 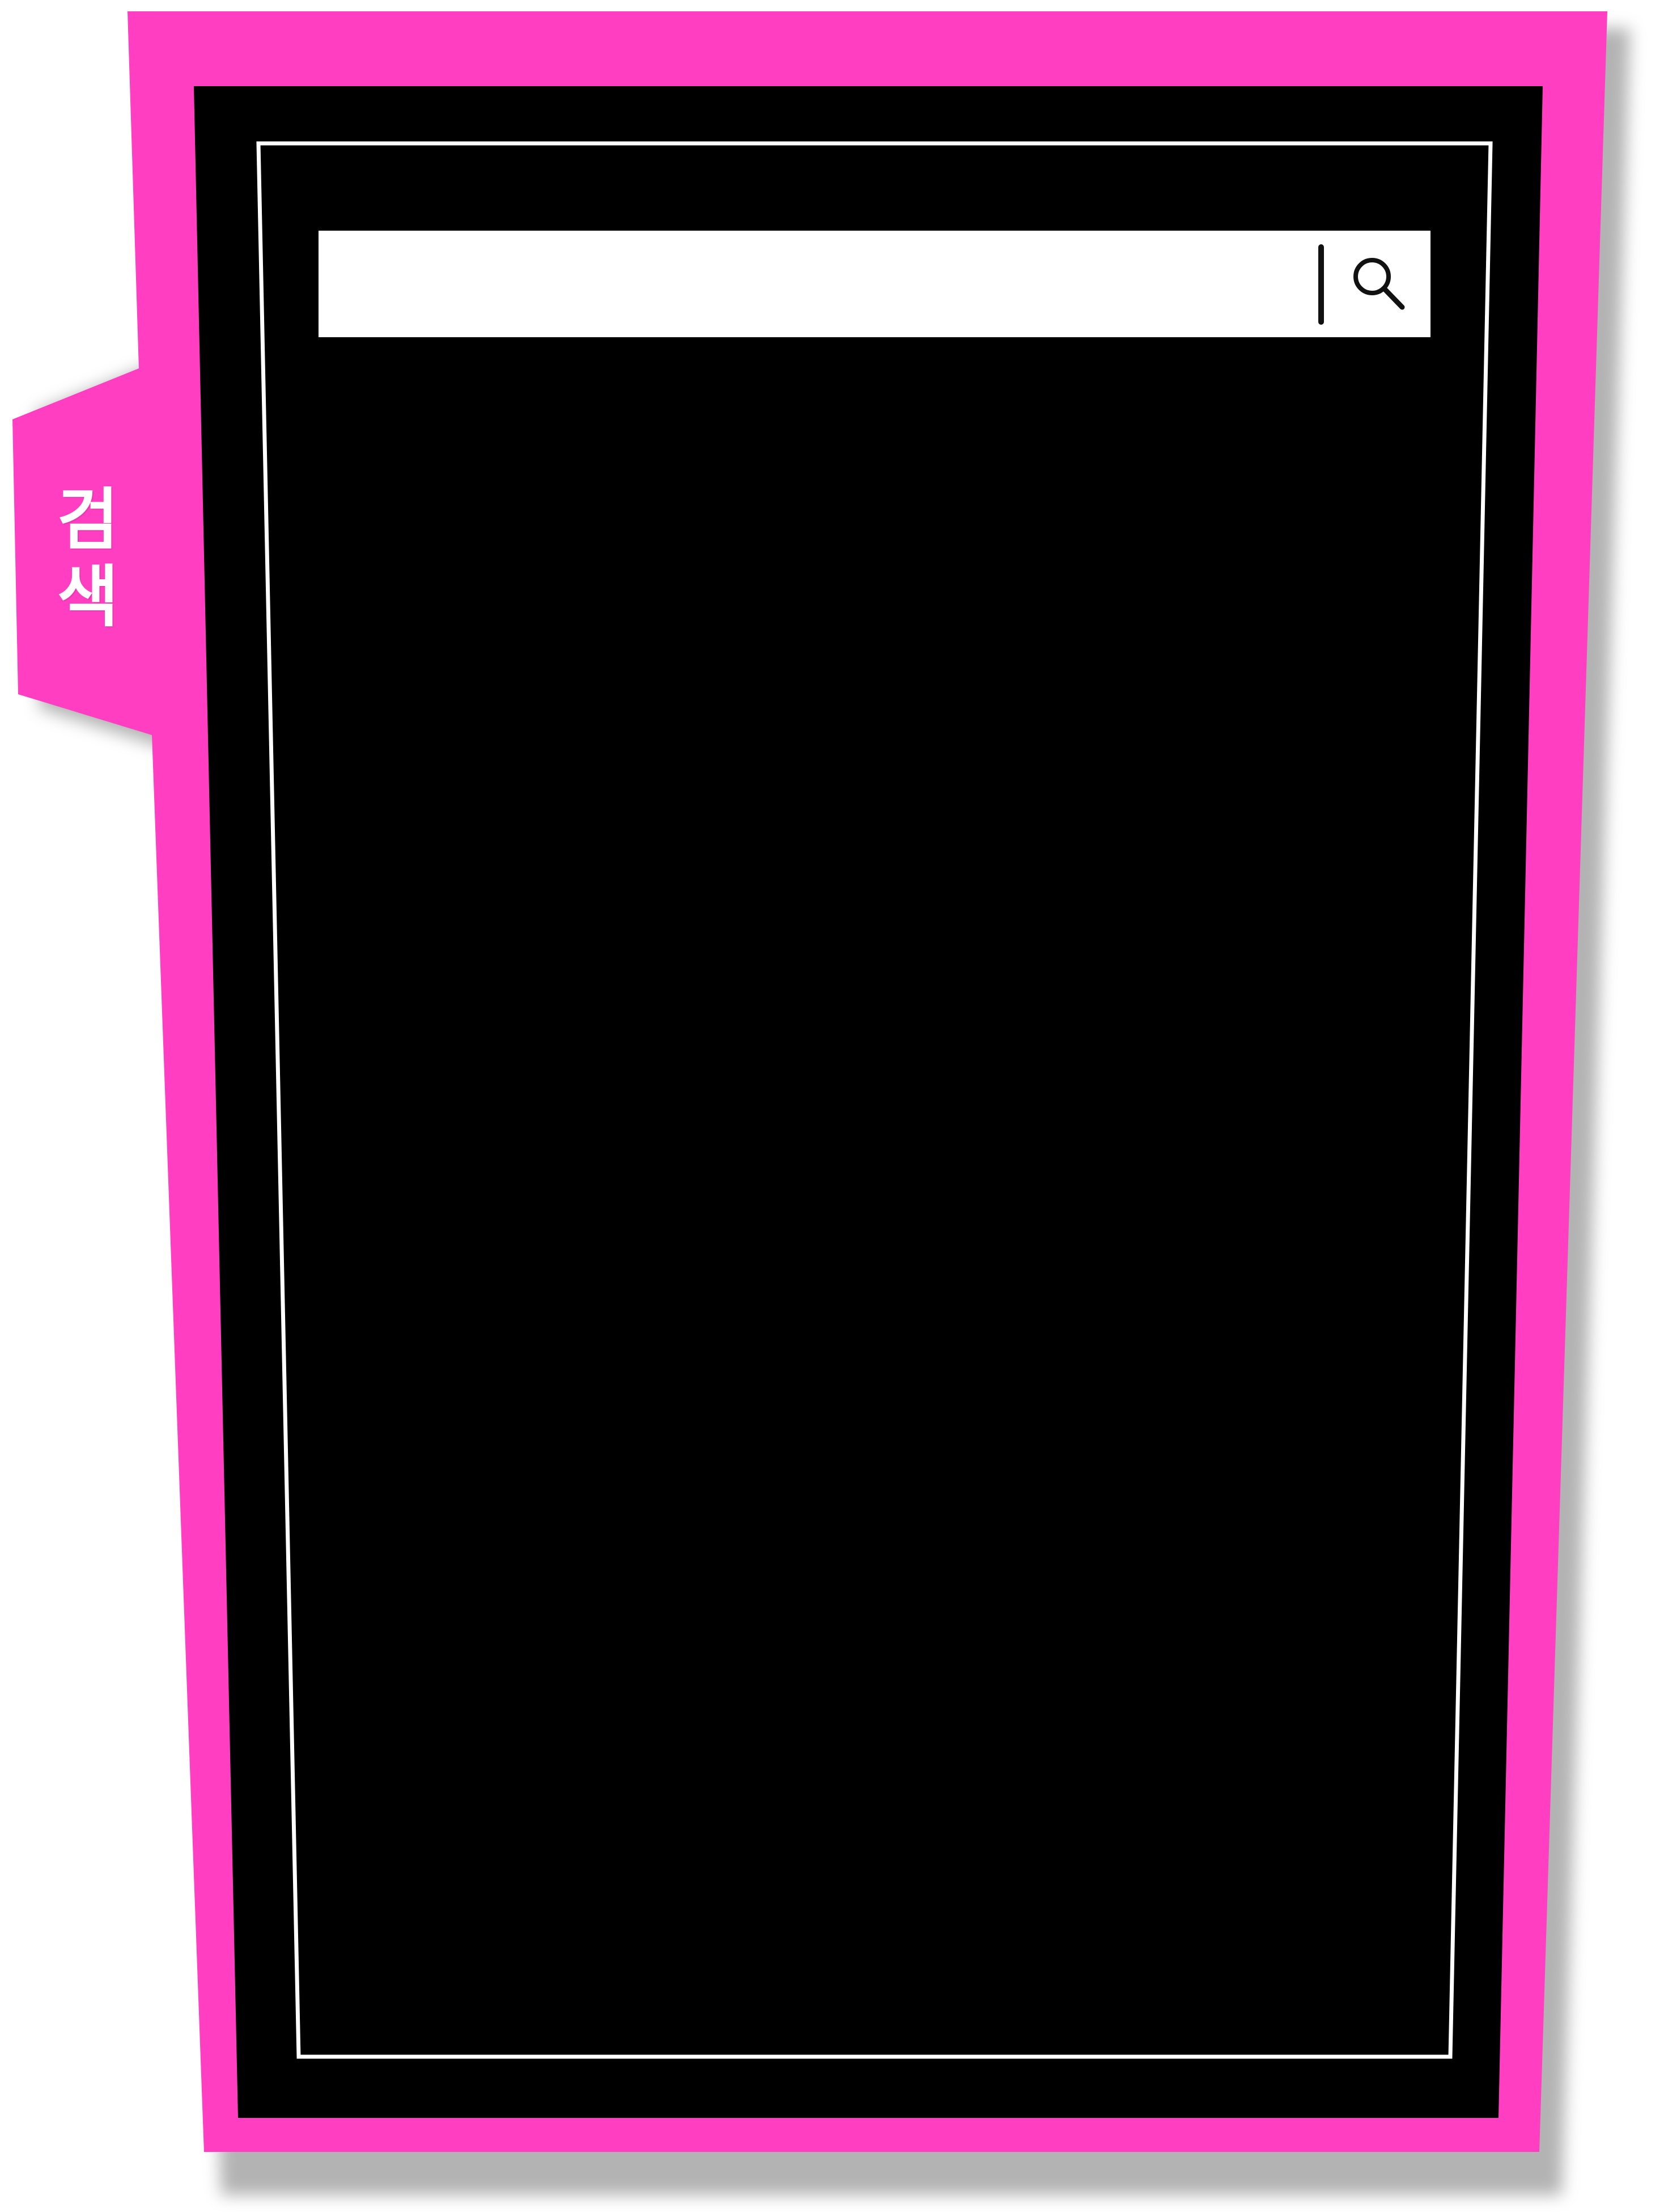 I want to click on search-input, so click(x=817, y=284).